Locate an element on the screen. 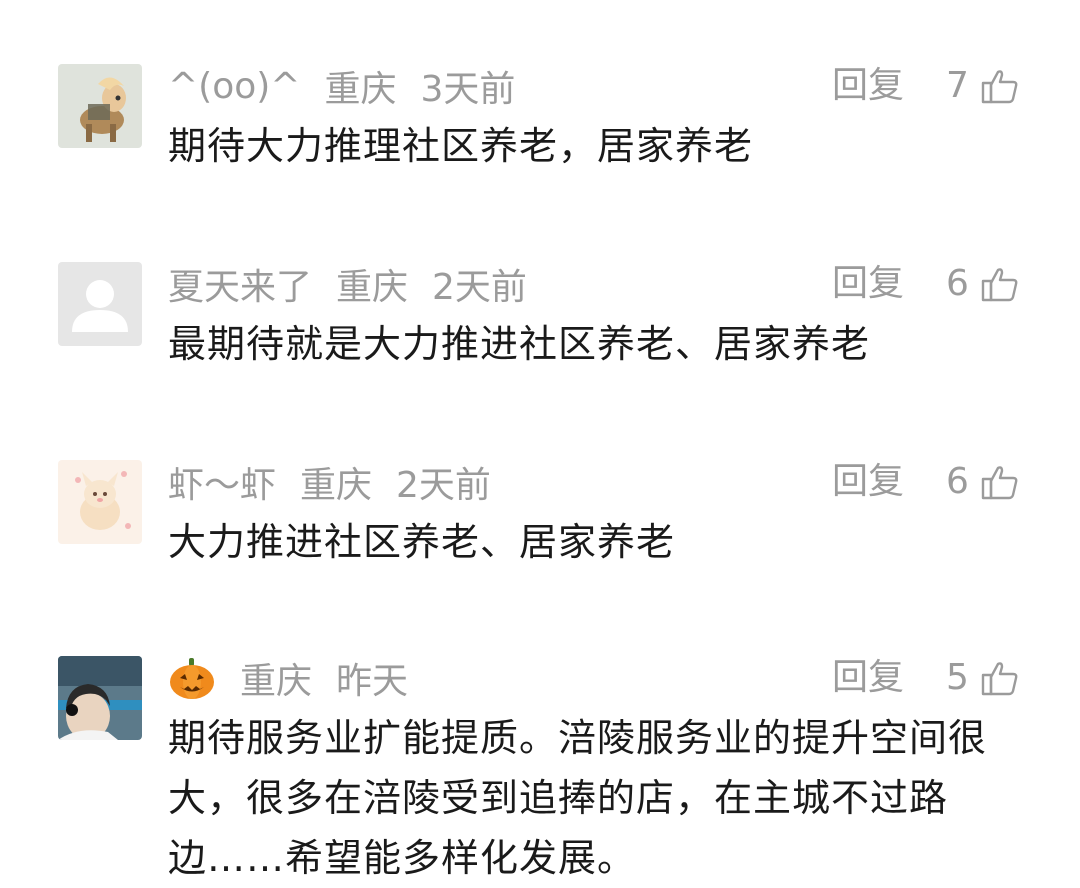 The image size is (1080, 888). comment-meta: ^(oo)^ 重庆 3天前 is located at coordinates (353, 87).